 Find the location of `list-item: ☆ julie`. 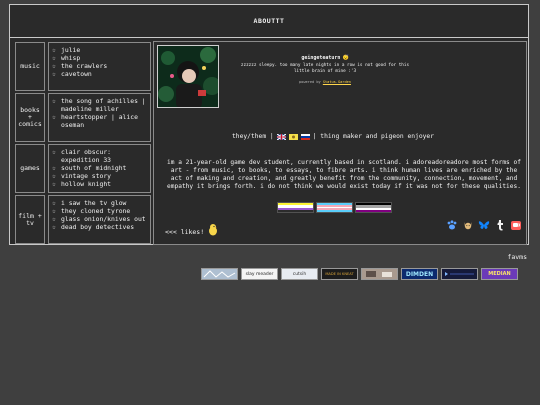

list-item: ☆ julie is located at coordinates (66, 50).